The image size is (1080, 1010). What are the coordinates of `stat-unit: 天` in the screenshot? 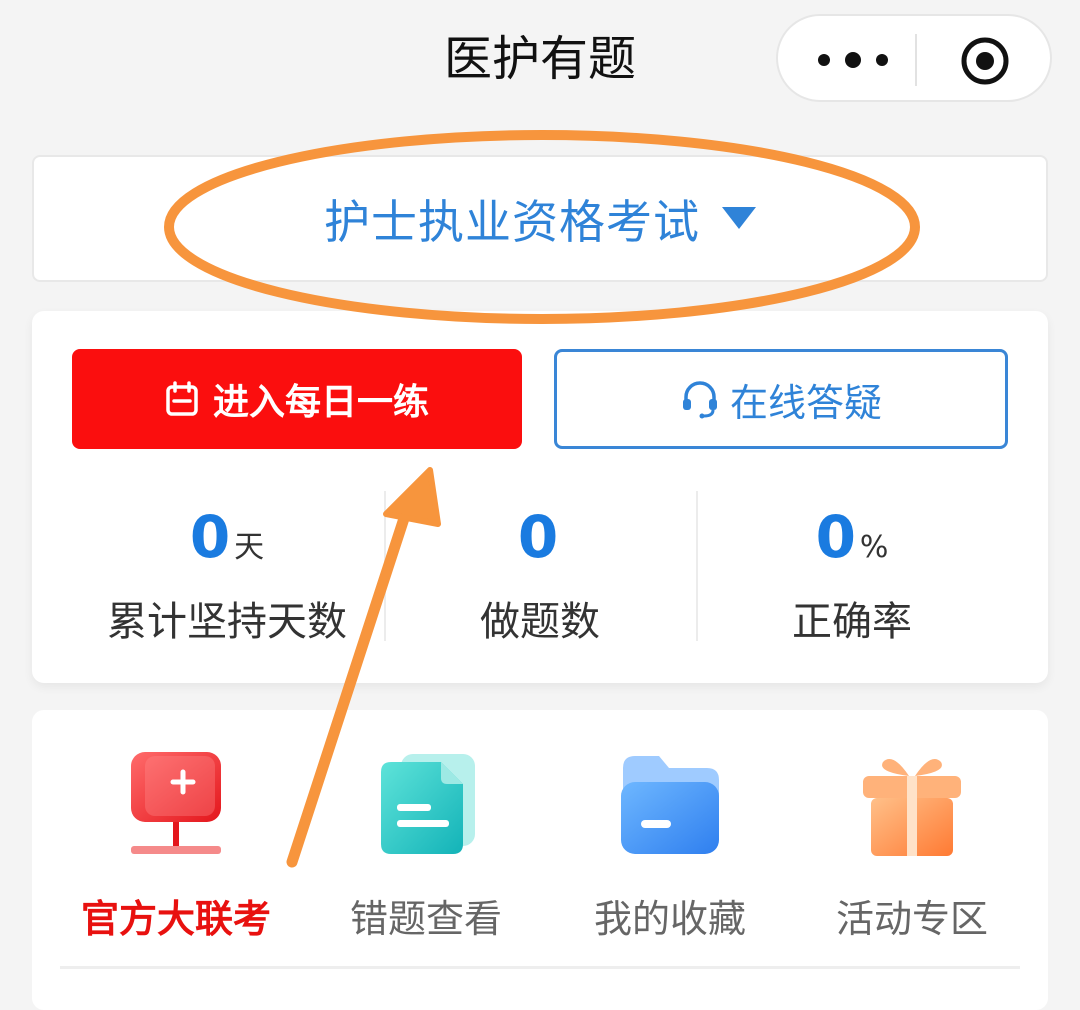 It's located at (249, 547).